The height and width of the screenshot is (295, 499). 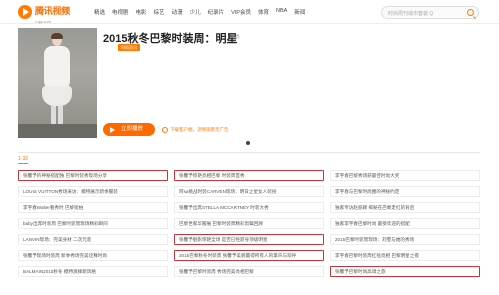 I want to click on episode-item: 张馨予的神秘搭配独 巴黎时装秀现场分享, so click(x=93, y=175).